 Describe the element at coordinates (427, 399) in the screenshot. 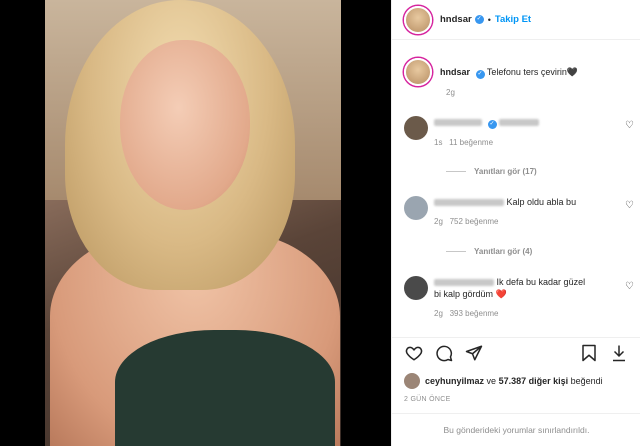

I see `post-timestamp: 2 GÜN ÖNCE` at that location.